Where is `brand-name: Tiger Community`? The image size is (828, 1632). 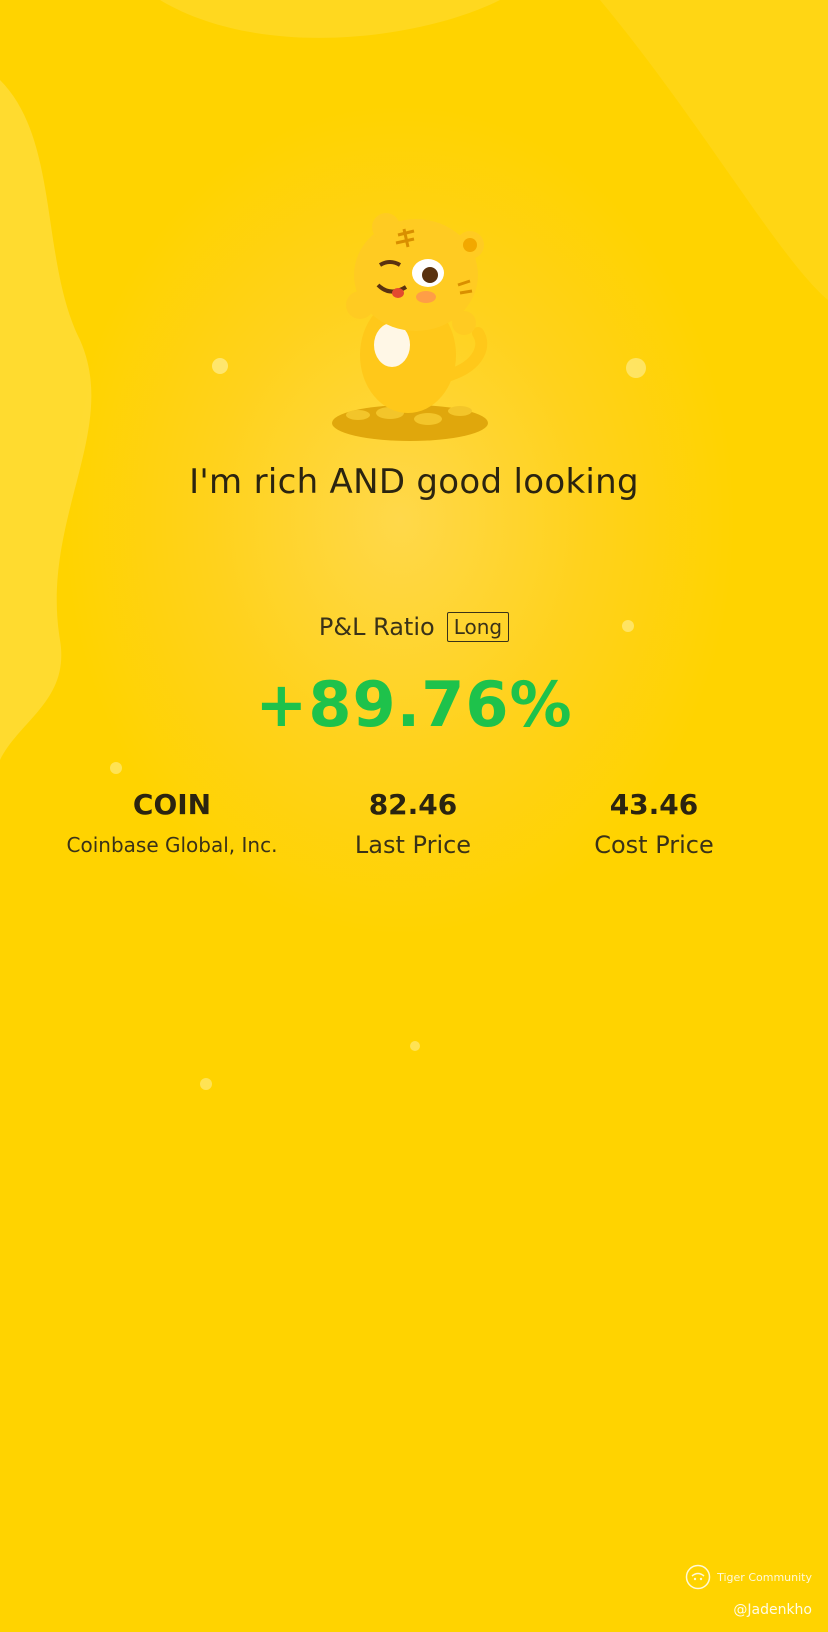 brand-name: Tiger Community is located at coordinates (764, 1577).